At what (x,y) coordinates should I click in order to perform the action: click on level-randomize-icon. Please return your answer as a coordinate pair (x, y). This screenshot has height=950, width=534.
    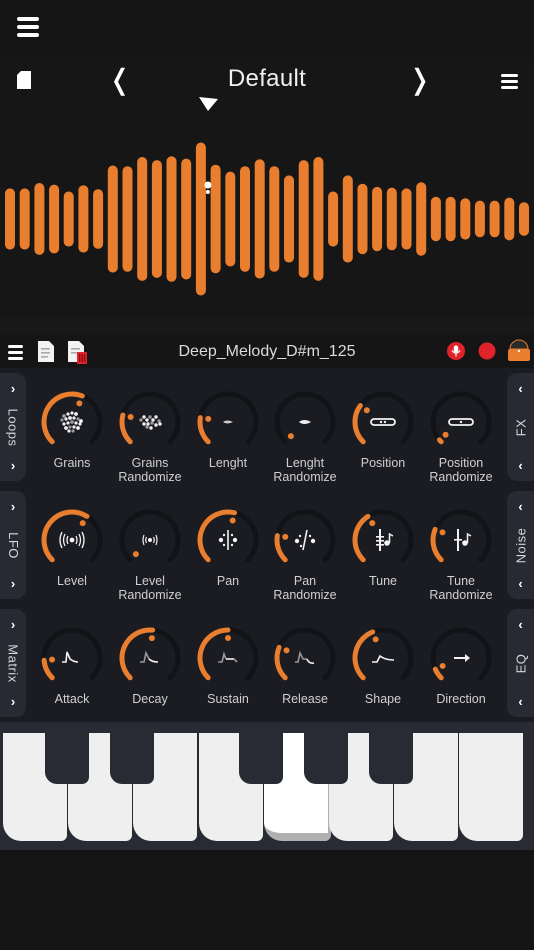
    Looking at the image, I should click on (150, 540).